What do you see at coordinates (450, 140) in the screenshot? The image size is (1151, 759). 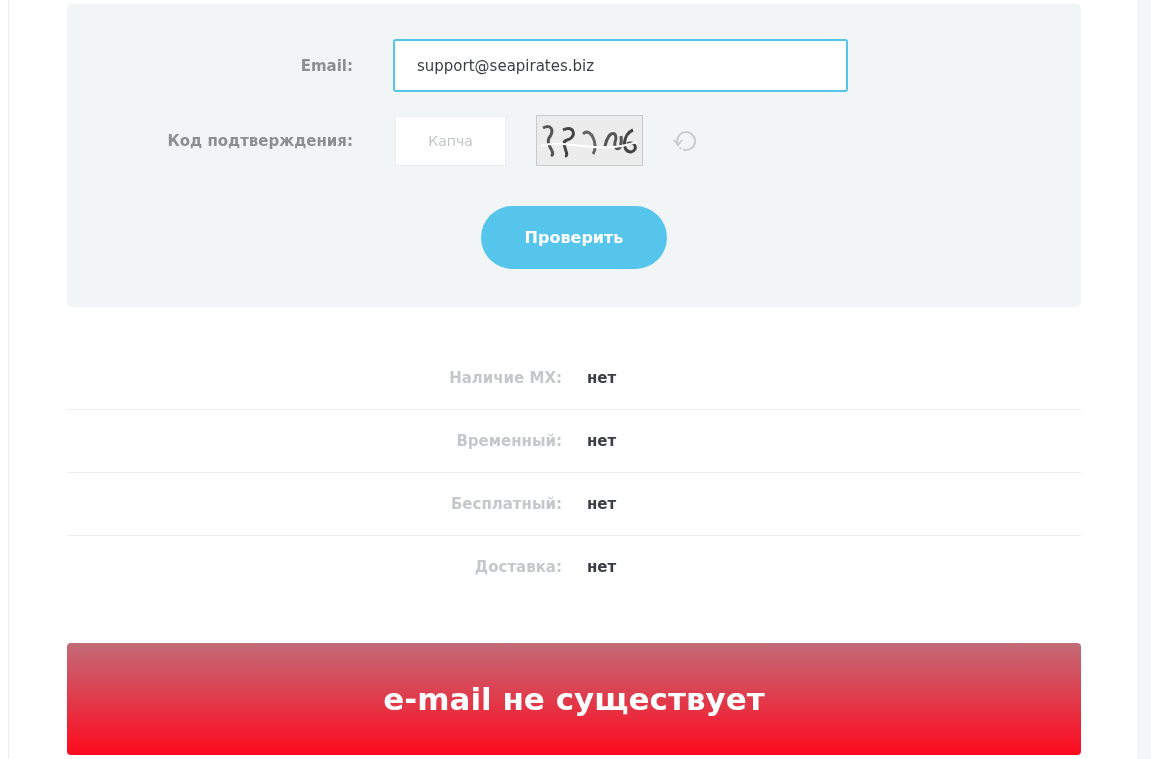 I see `captcha-field: Капча` at bounding box center [450, 140].